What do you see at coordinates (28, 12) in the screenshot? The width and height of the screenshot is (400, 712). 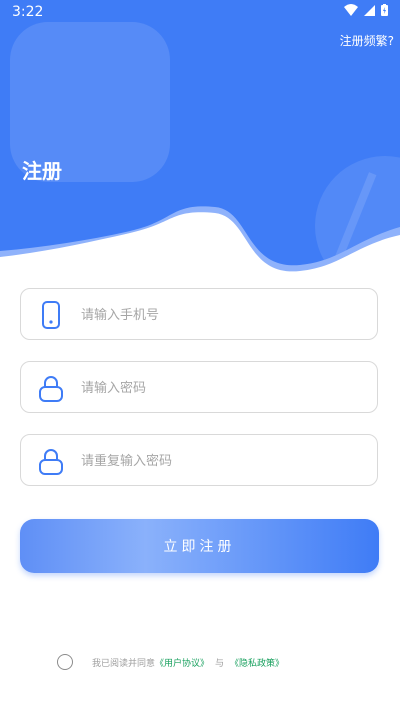 I see `status-time: 3:22` at bounding box center [28, 12].